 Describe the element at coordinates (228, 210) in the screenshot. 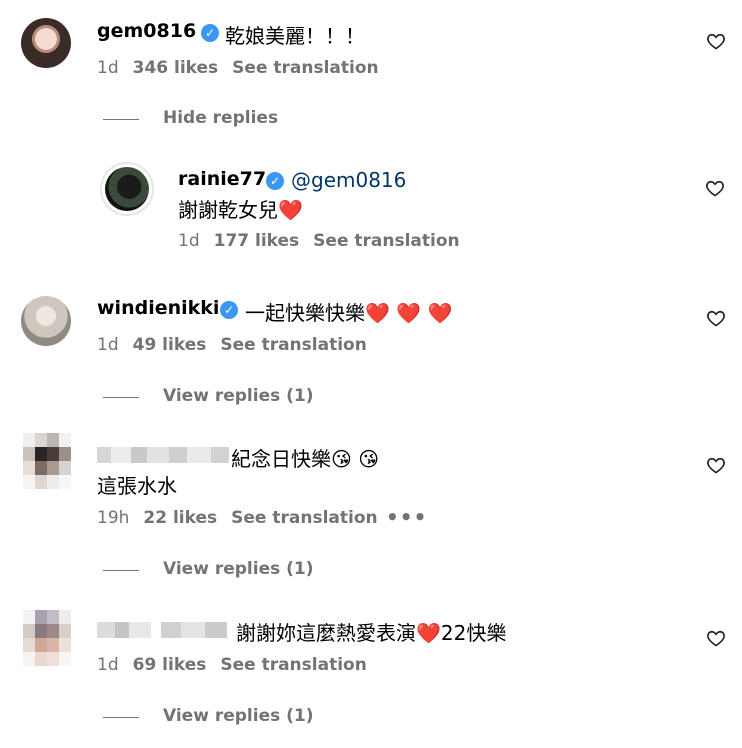

I see `comment-text-body: 謝謝乾女兒` at that location.